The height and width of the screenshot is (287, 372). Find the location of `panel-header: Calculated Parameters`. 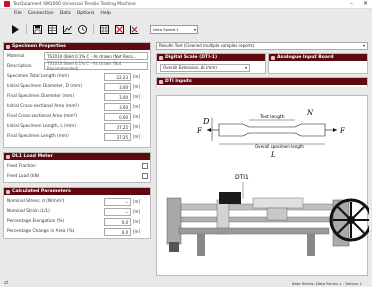

panel-header: Calculated Parameters is located at coordinates (77, 191).